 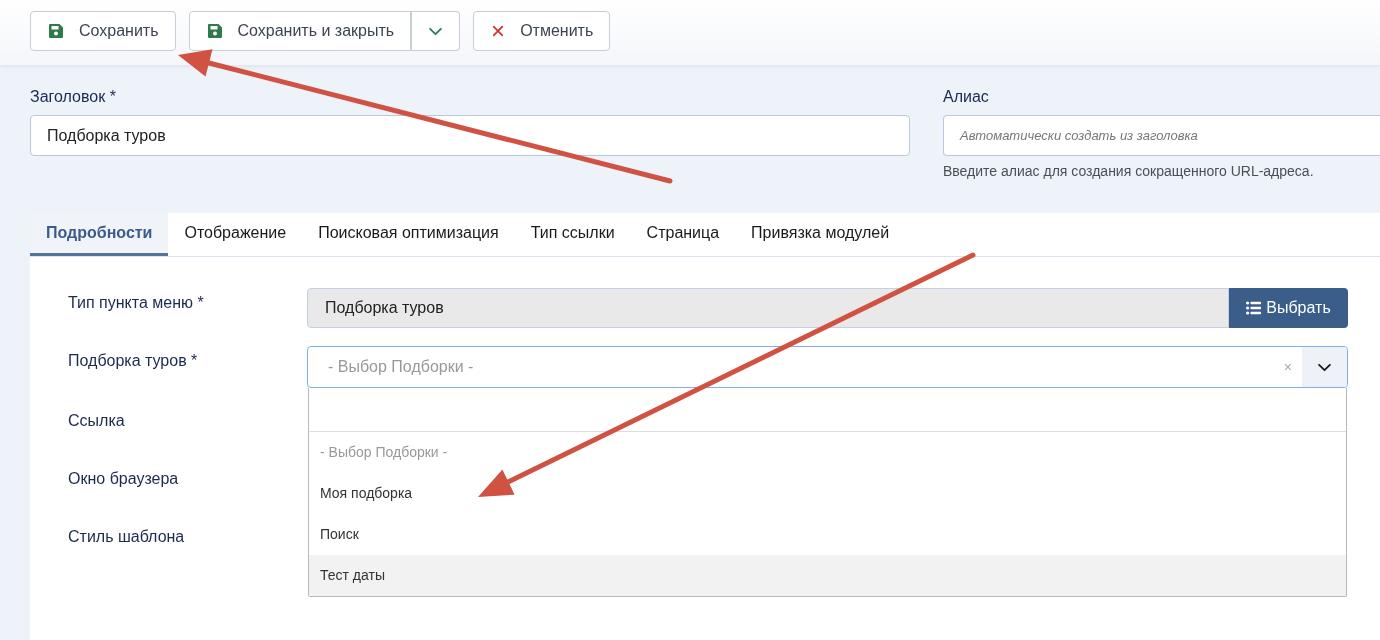 What do you see at coordinates (1129, 171) in the screenshot?
I see `help-text: Введите алиас для создания сокращенного URL-адреса.` at bounding box center [1129, 171].